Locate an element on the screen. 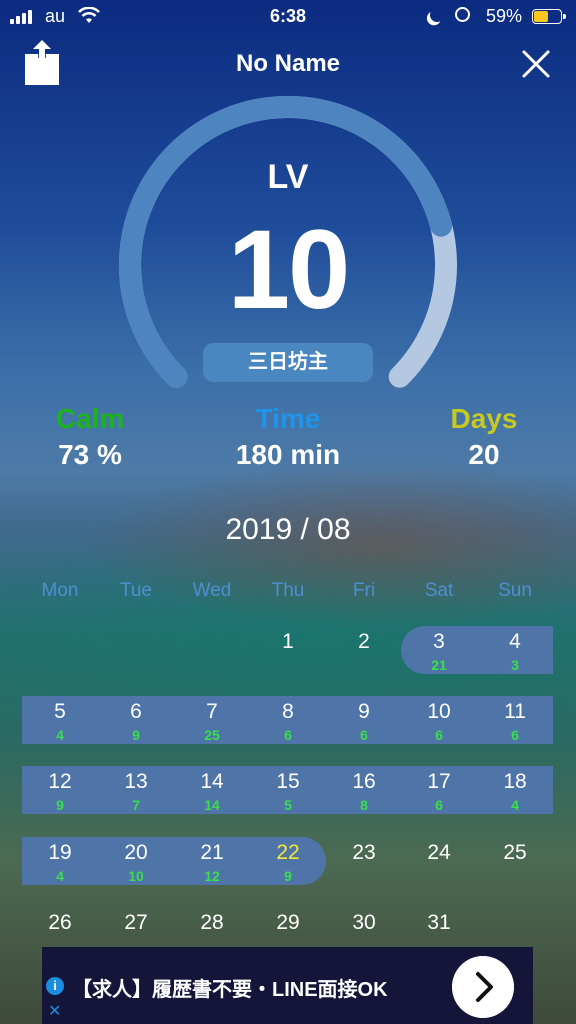  calendar-day: 22 9 is located at coordinates (288, 862).